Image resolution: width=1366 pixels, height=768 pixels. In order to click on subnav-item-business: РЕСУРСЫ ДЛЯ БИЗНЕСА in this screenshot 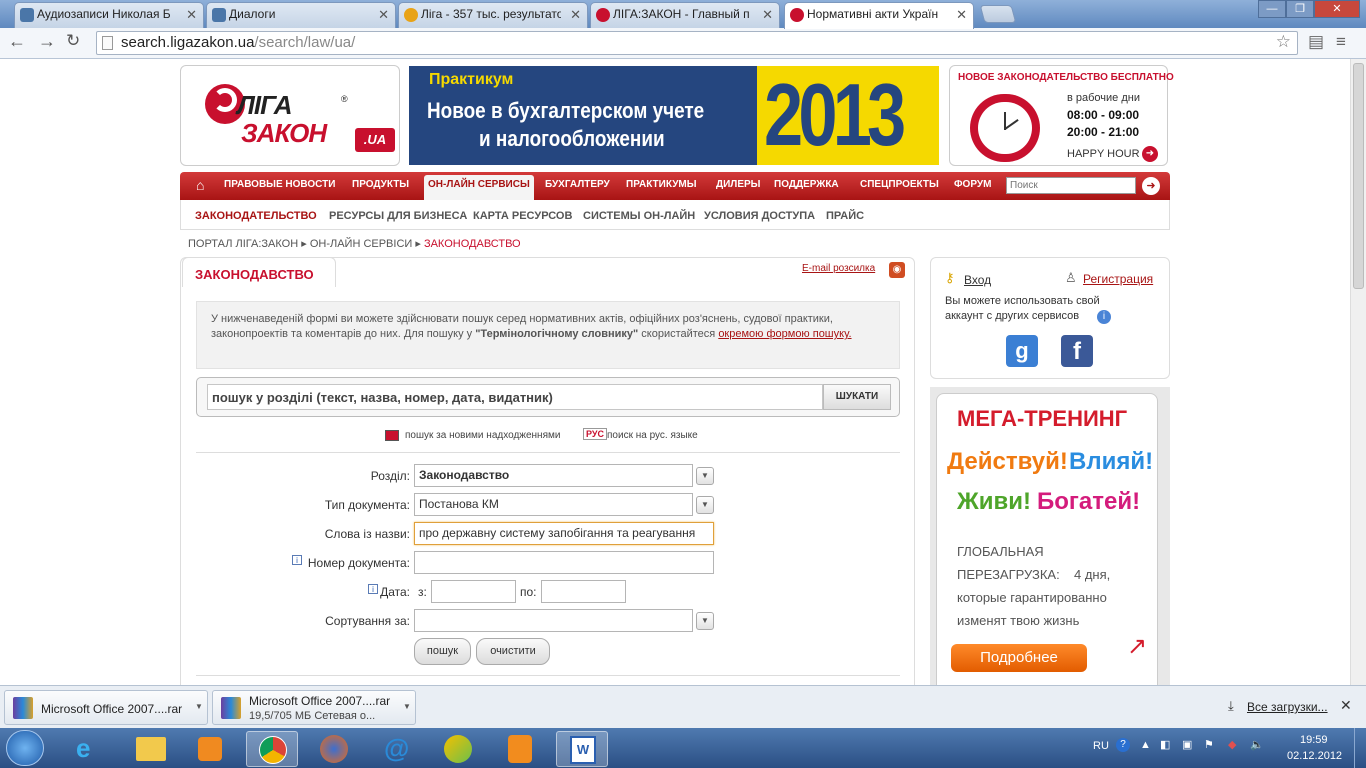, I will do `click(398, 216)`.